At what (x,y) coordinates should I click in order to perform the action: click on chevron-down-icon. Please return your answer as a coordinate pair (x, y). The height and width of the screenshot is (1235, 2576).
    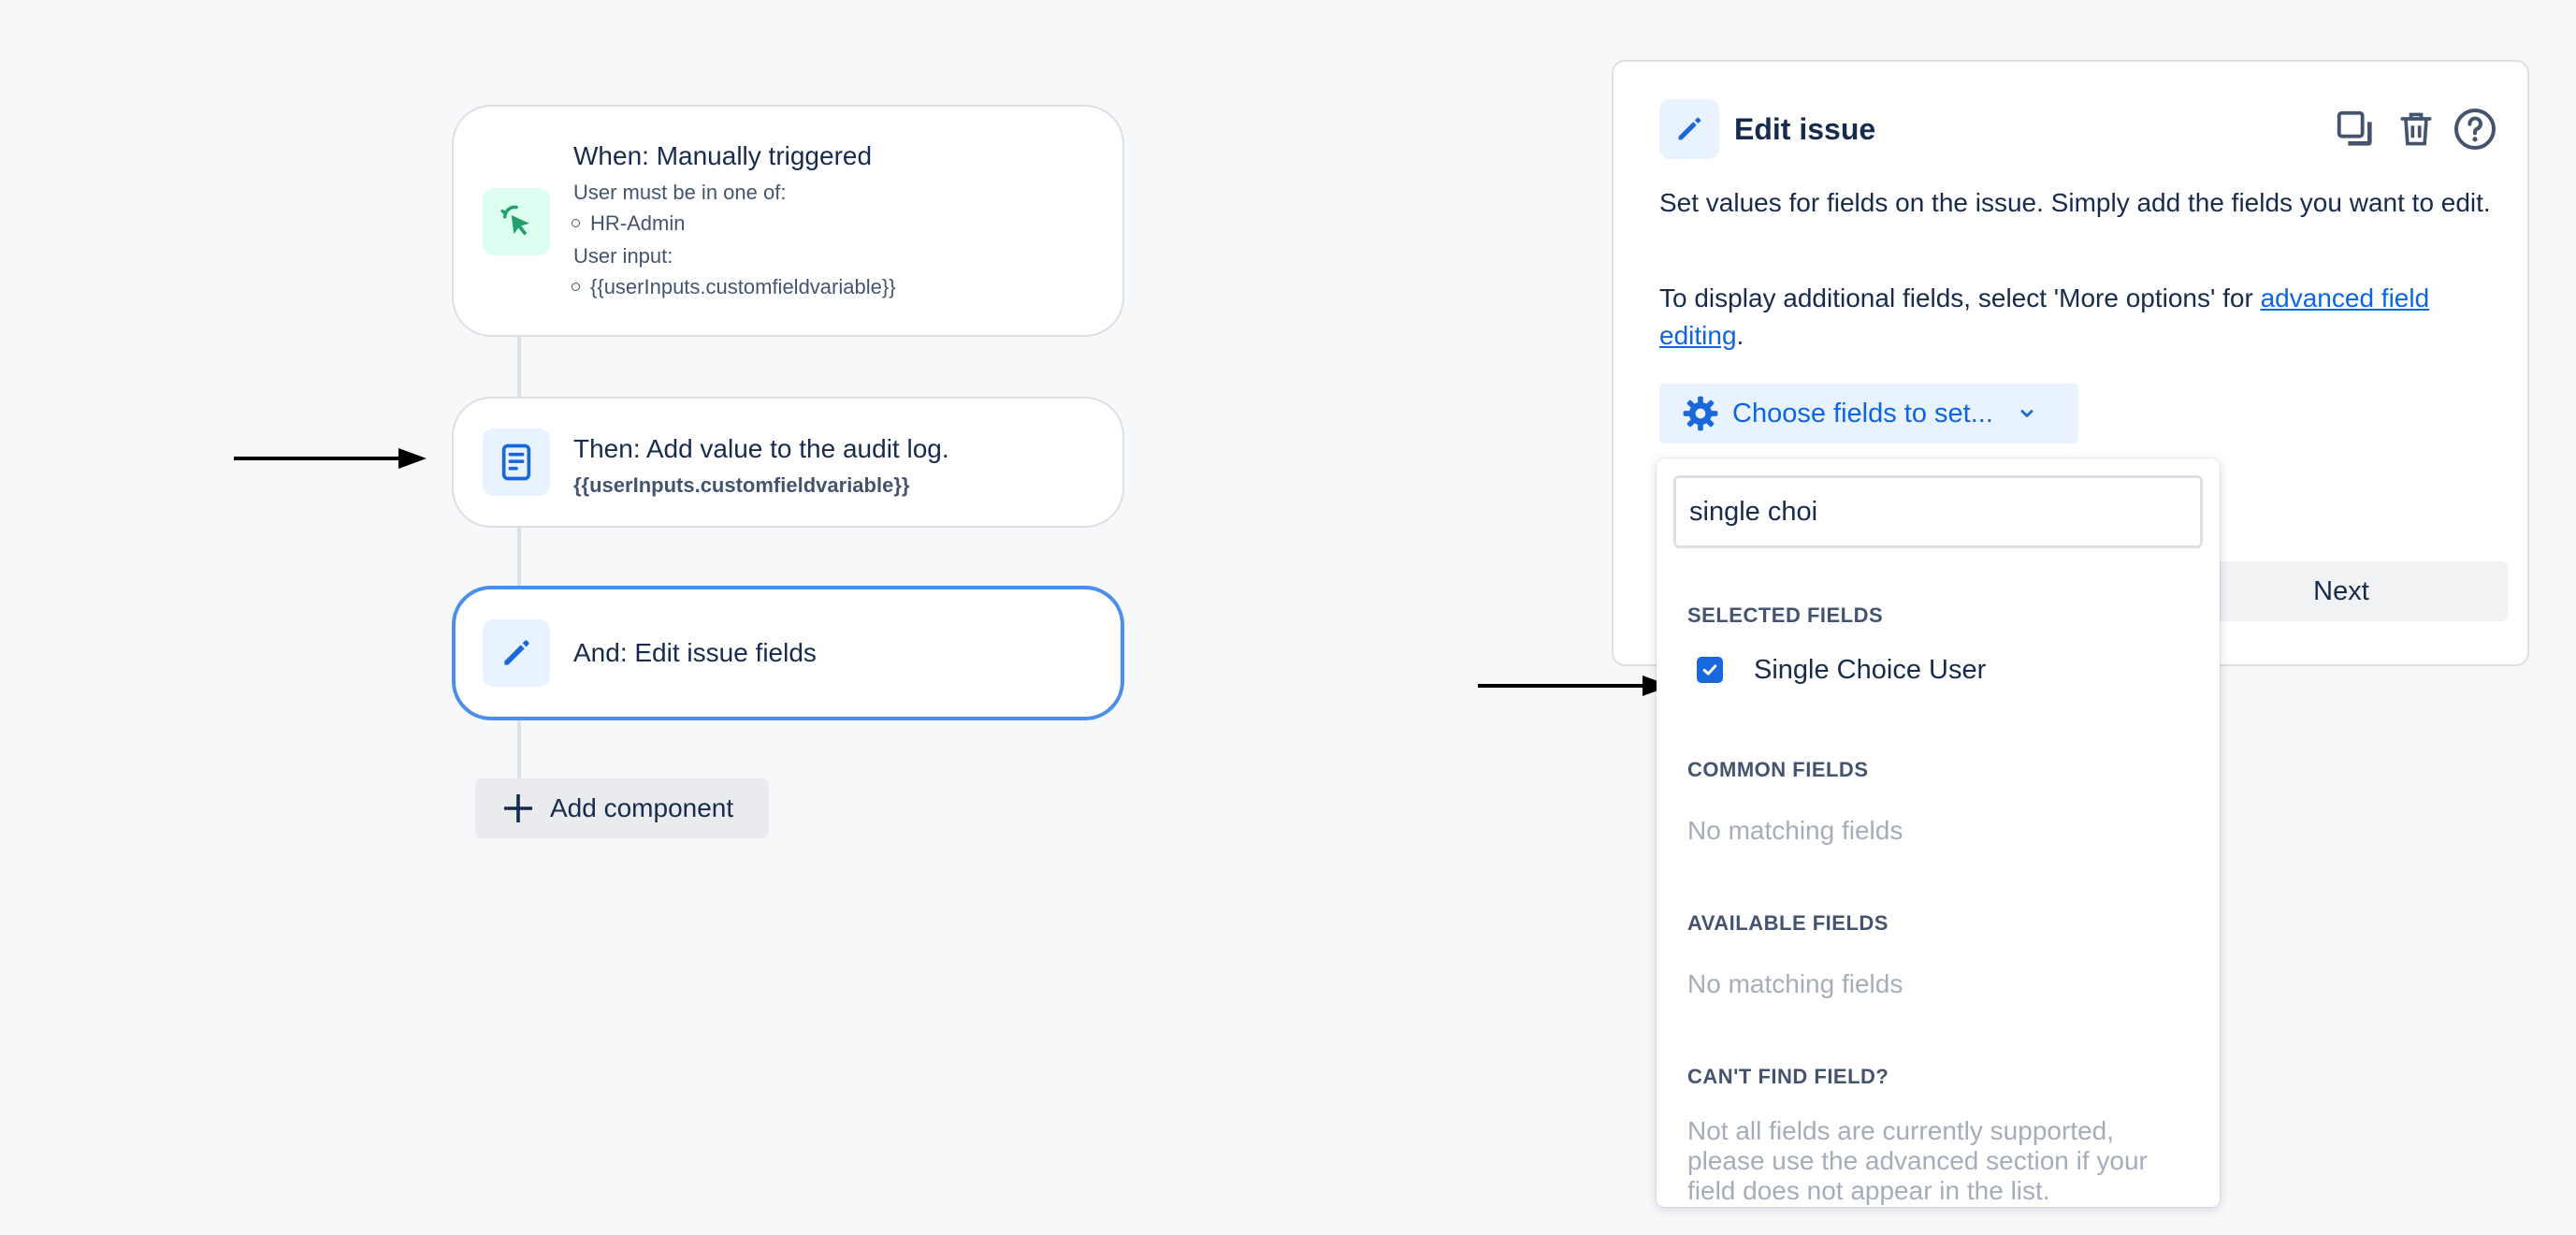
    Looking at the image, I should click on (2027, 413).